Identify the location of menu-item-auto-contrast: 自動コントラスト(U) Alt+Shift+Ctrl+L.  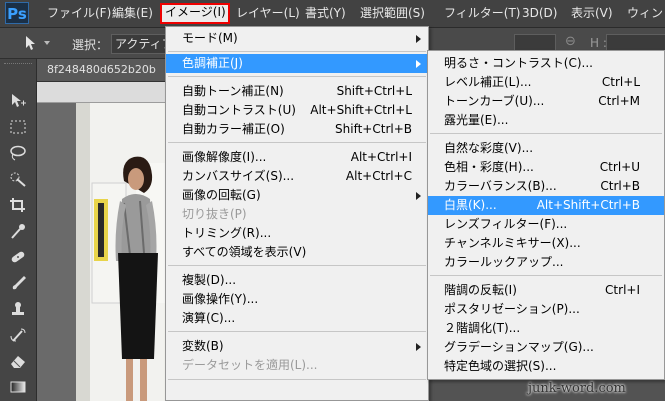
(297, 110).